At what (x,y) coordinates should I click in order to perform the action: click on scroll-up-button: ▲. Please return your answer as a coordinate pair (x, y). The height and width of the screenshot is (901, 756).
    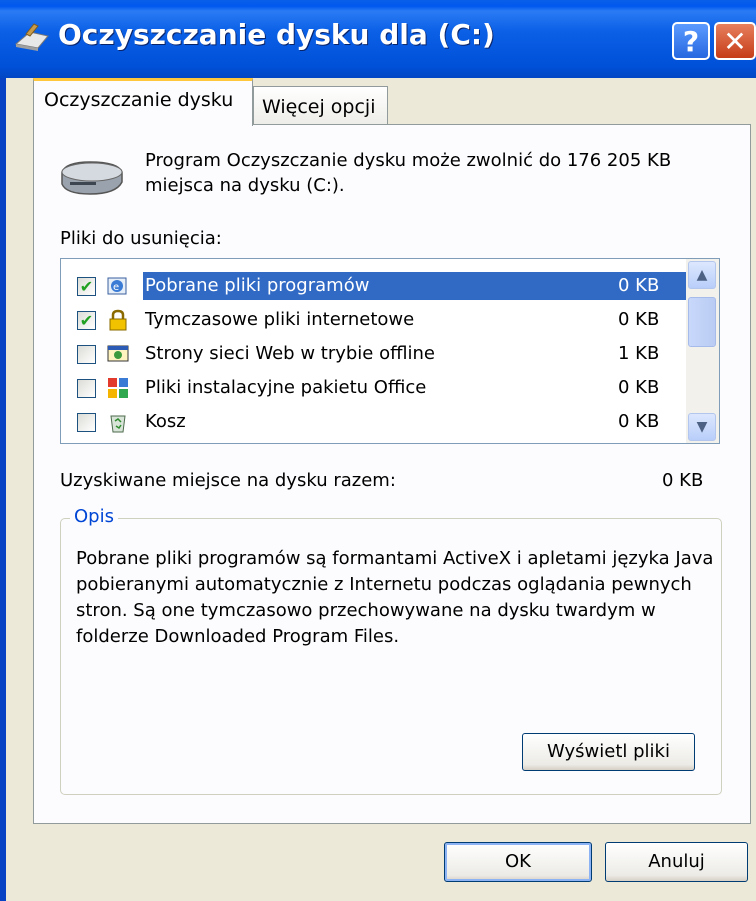
    Looking at the image, I should click on (702, 275).